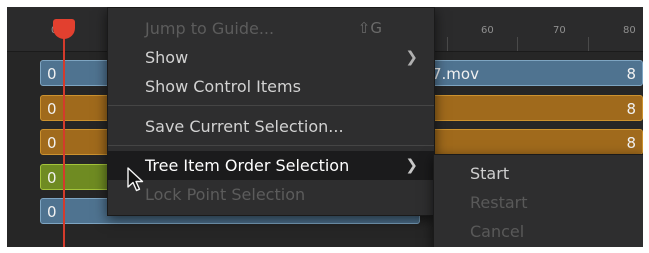 This screenshot has height=253, width=649. I want to click on menu-item-label: Show, so click(167, 57).